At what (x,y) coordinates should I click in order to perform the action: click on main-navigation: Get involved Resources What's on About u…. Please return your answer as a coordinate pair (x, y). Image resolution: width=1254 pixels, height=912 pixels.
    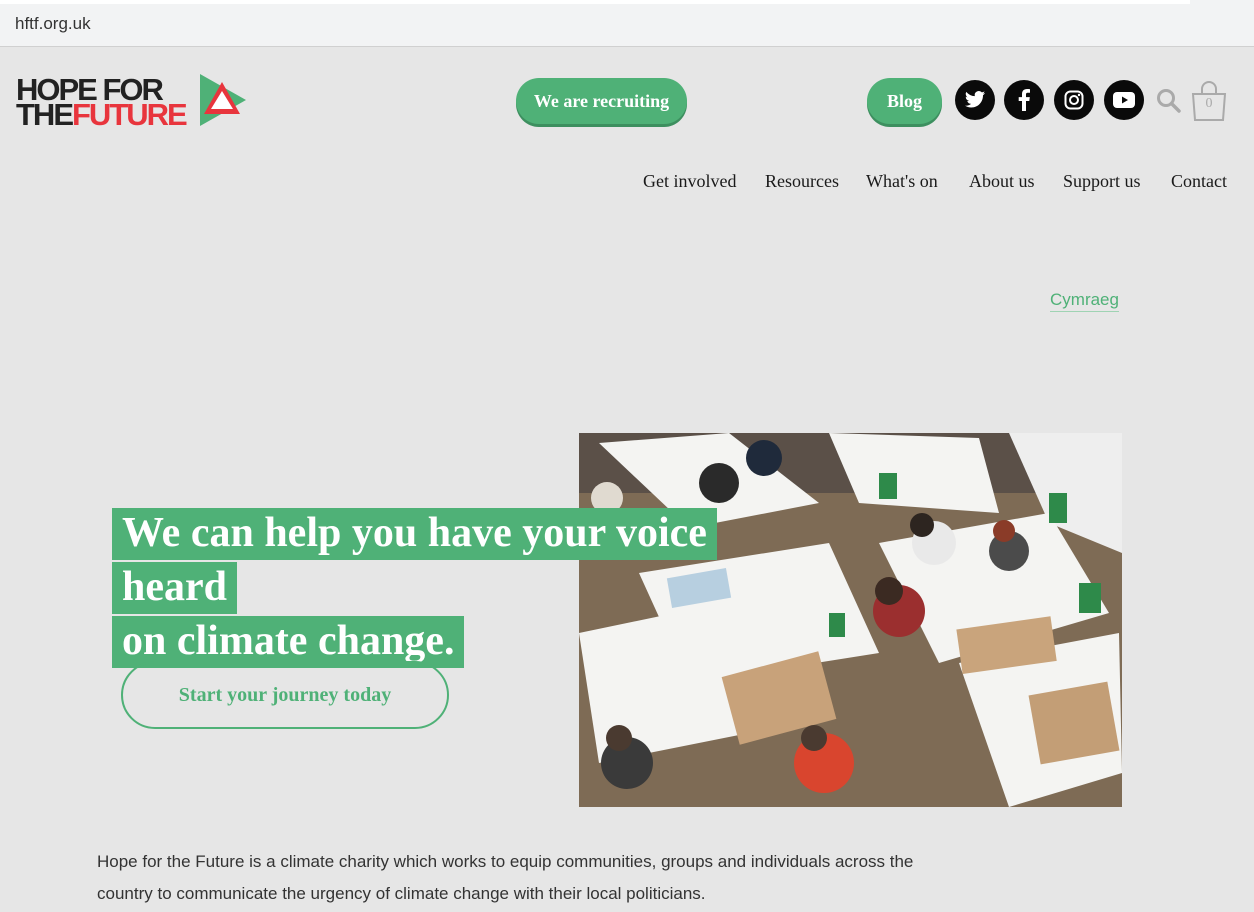
    Looking at the image, I should click on (627, 183).